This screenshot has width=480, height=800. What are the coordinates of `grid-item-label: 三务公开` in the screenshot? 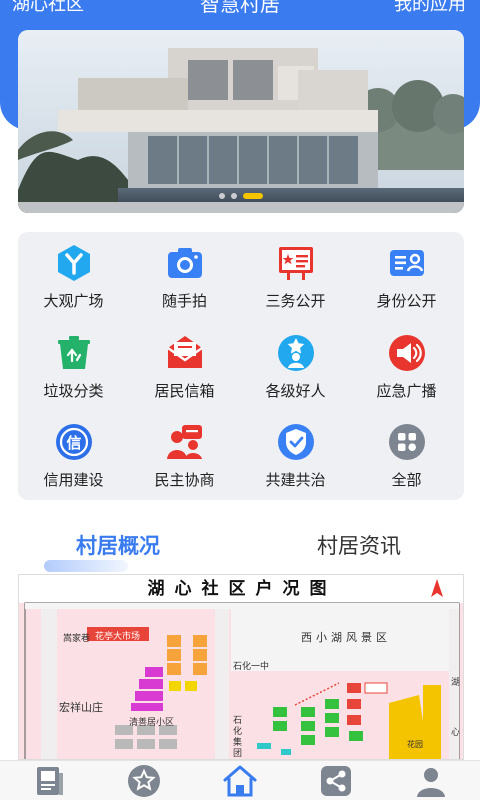 It's located at (295, 301).